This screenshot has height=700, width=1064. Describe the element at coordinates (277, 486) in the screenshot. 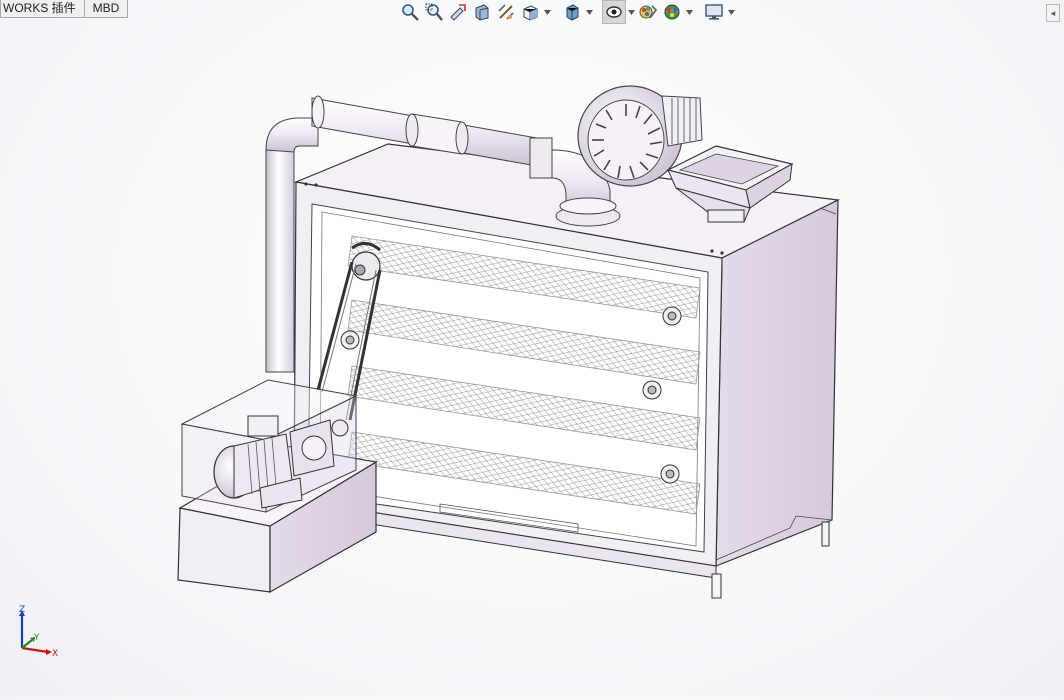

I see `drive-motor-unit` at that location.